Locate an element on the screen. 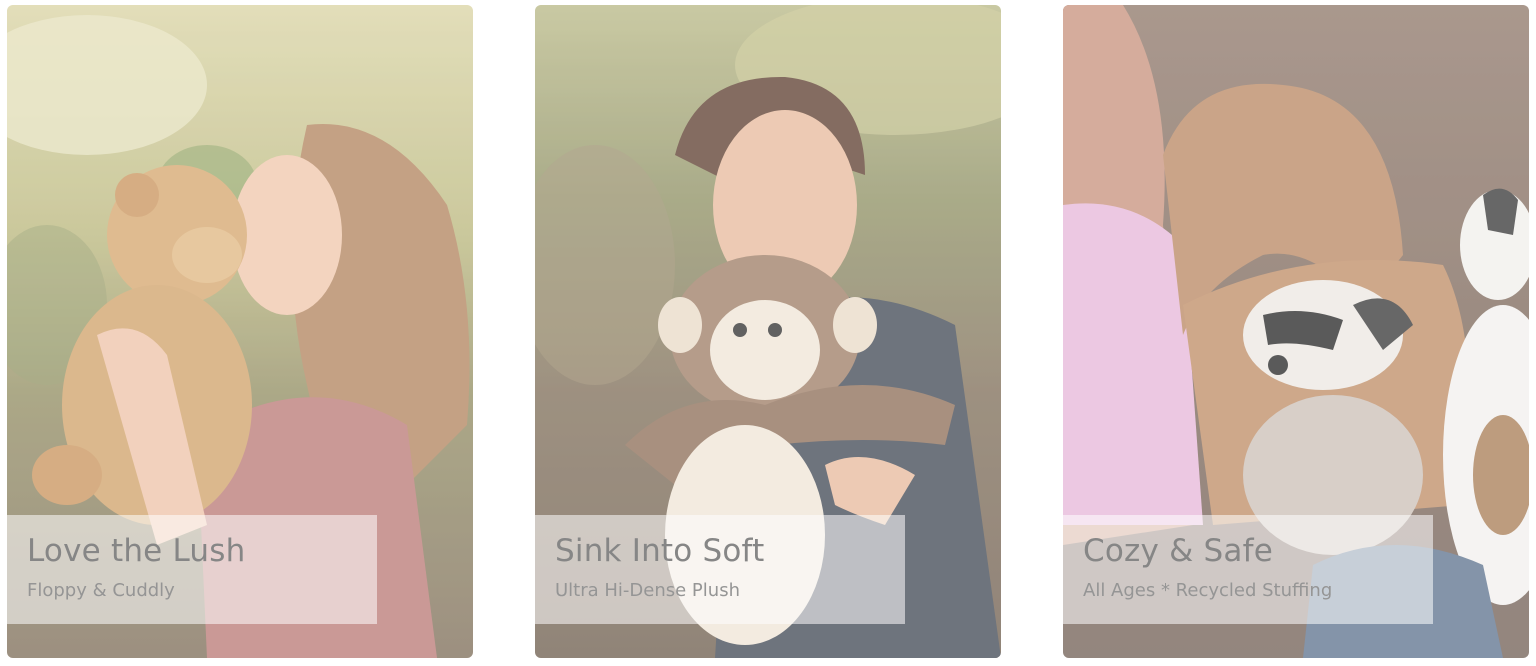 Image resolution: width=1536 pixels, height=666 pixels. card-title: Cozy & Safe is located at coordinates (1178, 551).